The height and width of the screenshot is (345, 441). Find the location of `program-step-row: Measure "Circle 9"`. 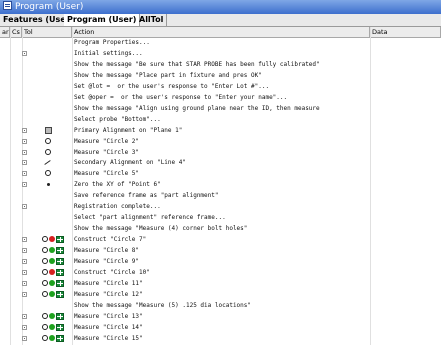

program-step-row: Measure "Circle 9" is located at coordinates (220, 261).